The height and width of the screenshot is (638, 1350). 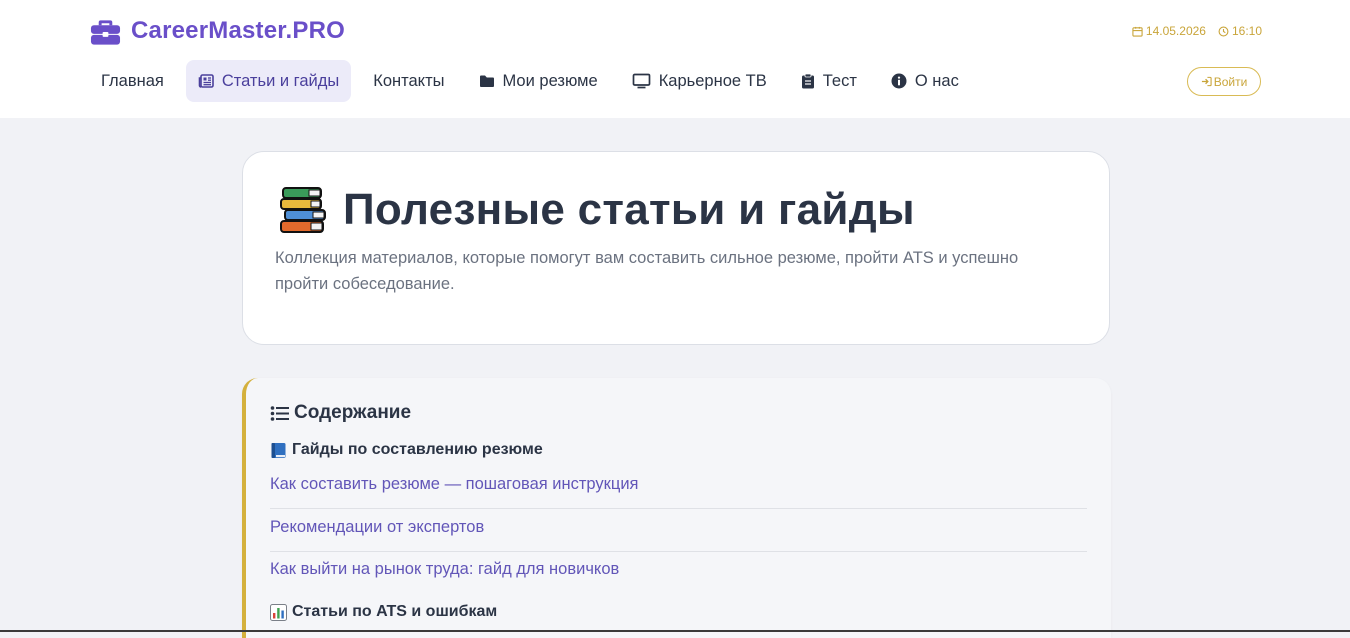 I want to click on blue-book-icon, so click(x=278, y=450).